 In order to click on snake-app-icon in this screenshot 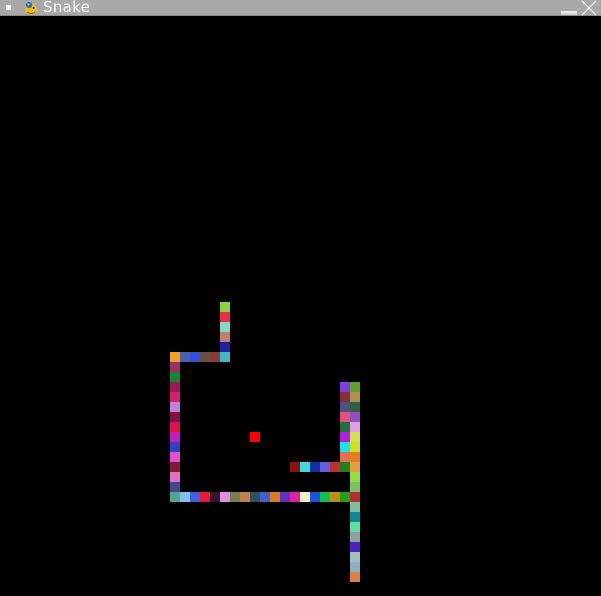, I will do `click(31, 8)`.